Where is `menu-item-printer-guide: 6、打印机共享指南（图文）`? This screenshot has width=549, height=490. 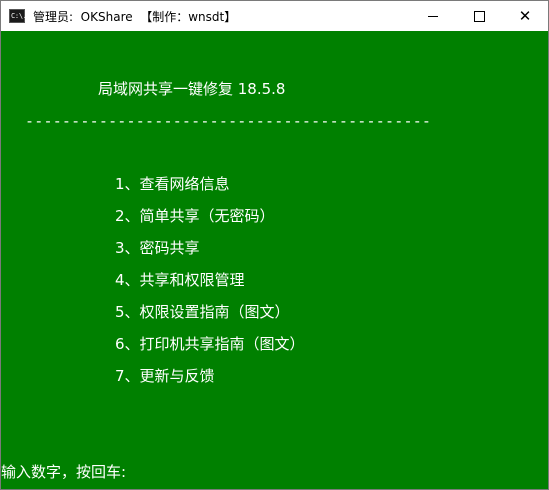 menu-item-printer-guide: 6、打印机共享指南（图文） is located at coordinates (210, 344).